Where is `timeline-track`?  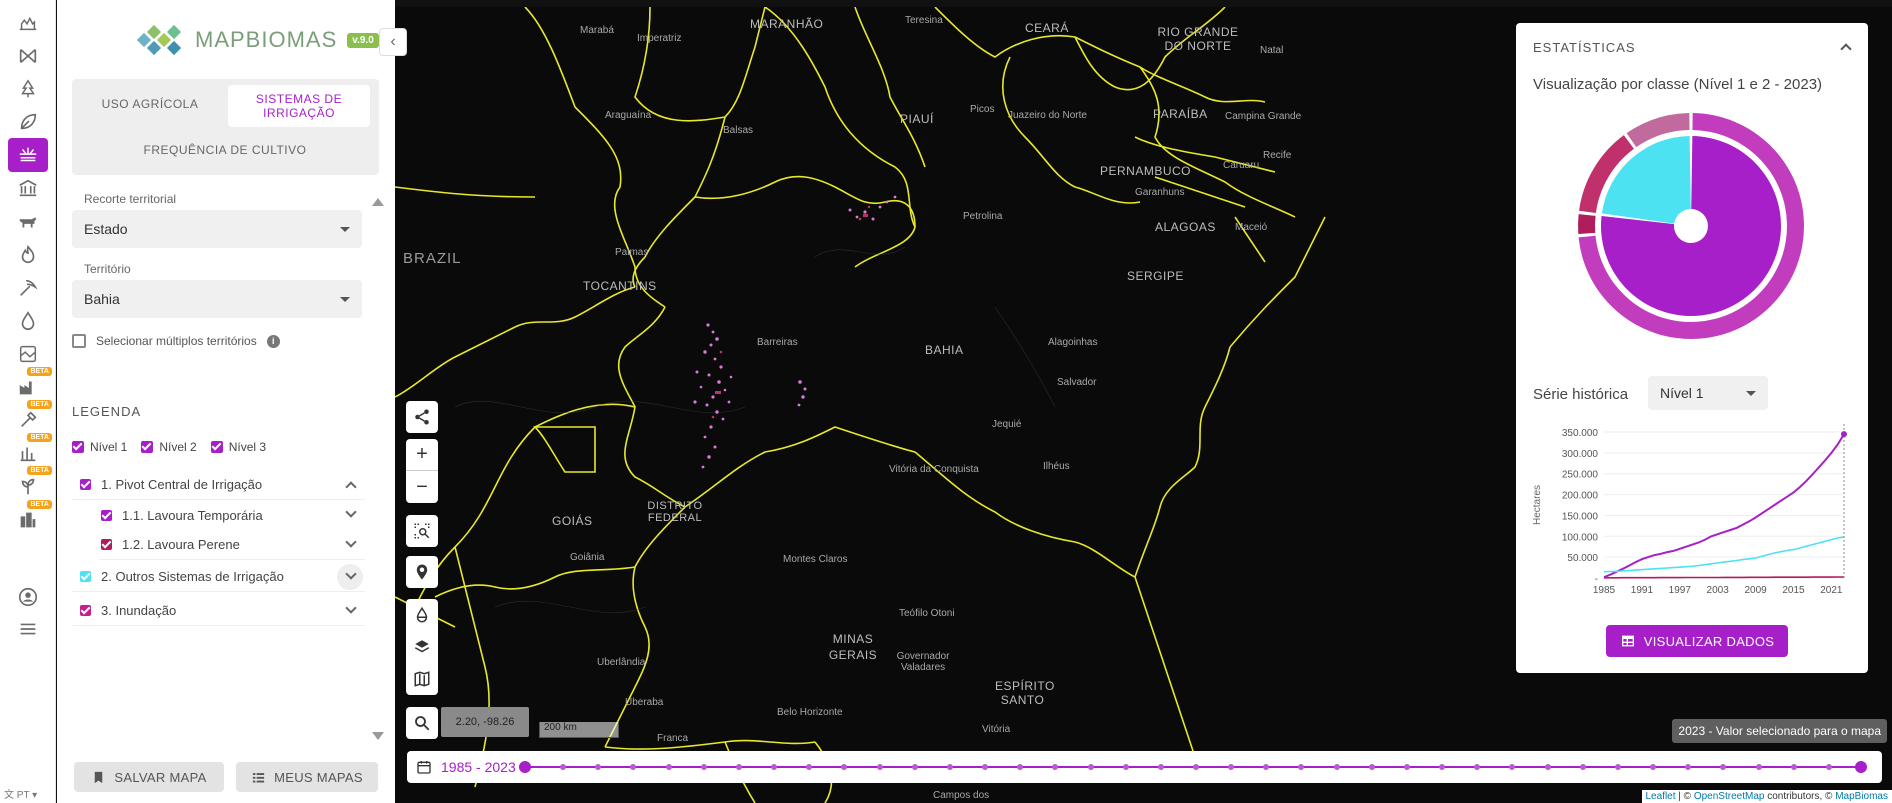 timeline-track is located at coordinates (1193, 767).